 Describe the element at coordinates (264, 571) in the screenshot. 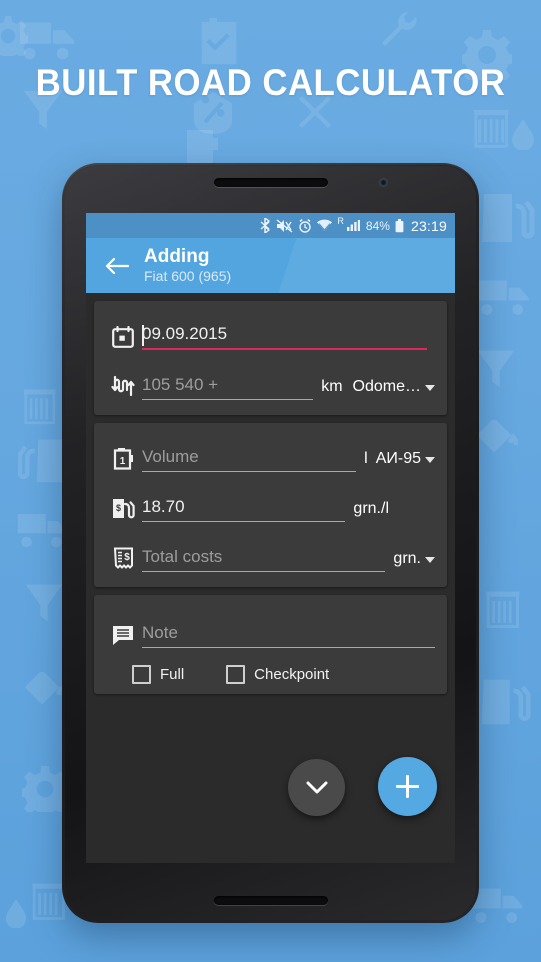

I see `total-cost-underline` at that location.